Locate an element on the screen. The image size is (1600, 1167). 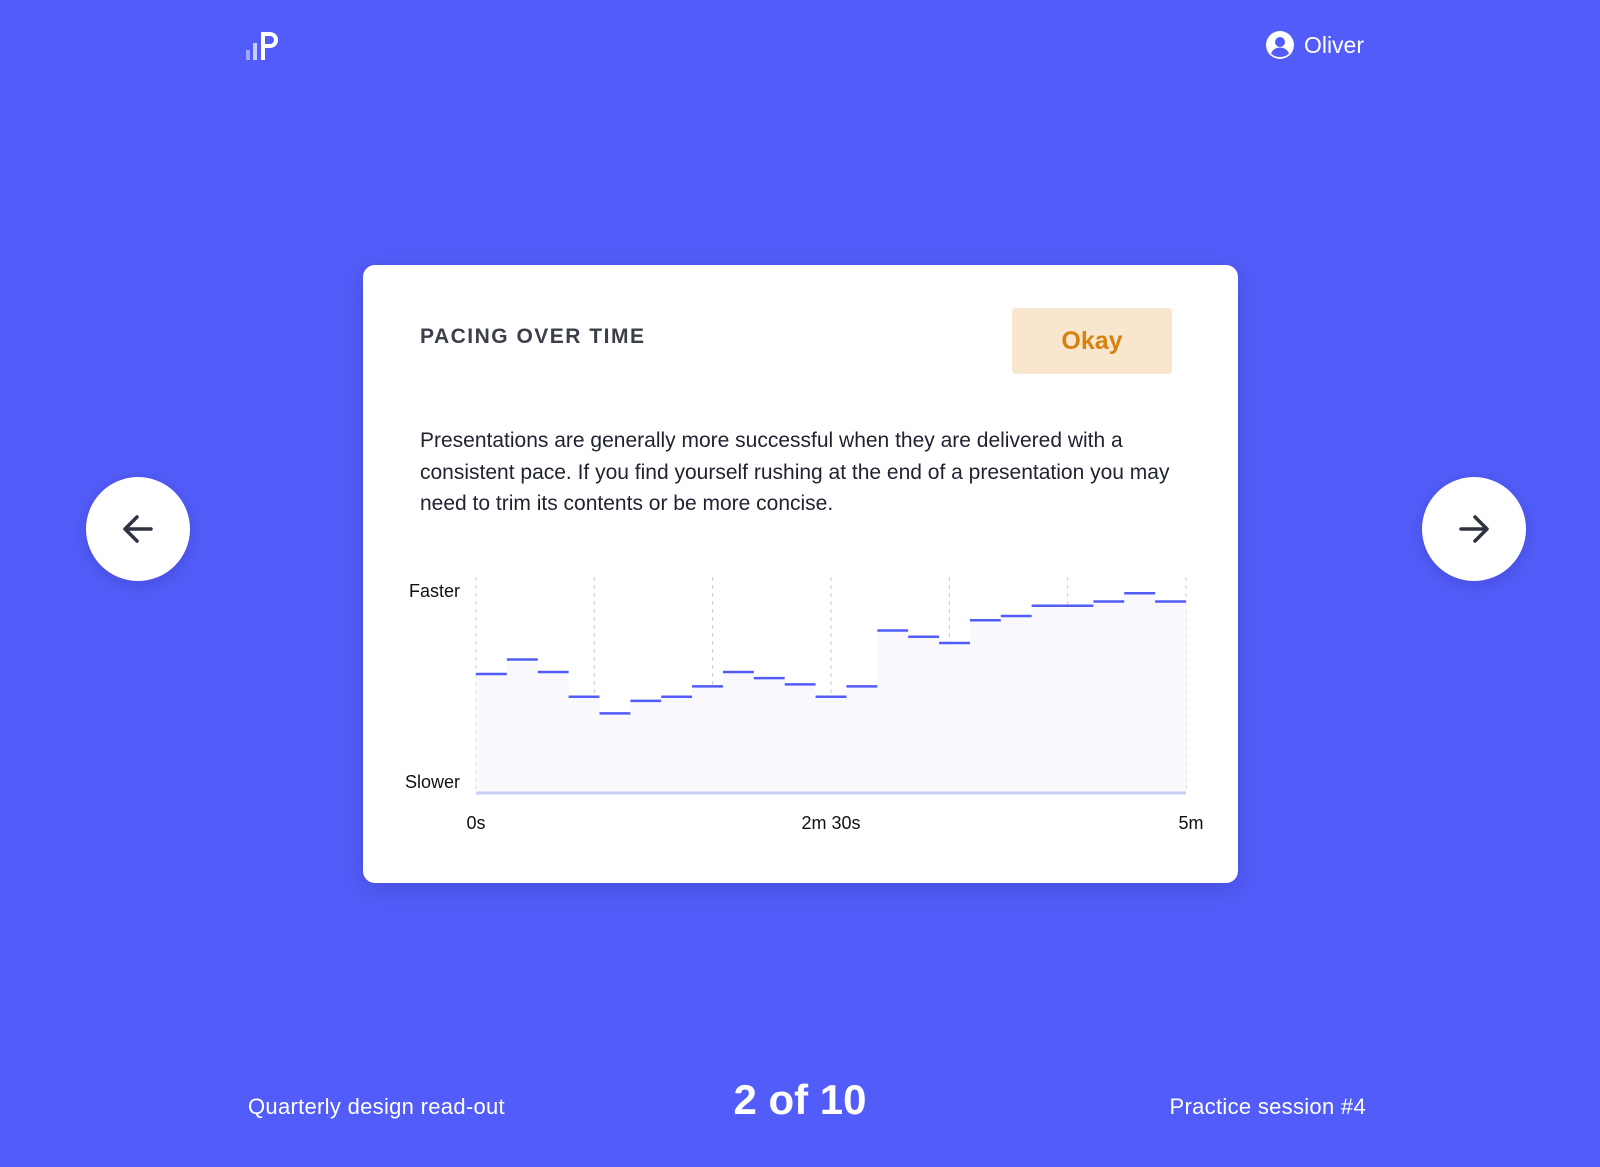
arrow-left-icon is located at coordinates (138, 529).